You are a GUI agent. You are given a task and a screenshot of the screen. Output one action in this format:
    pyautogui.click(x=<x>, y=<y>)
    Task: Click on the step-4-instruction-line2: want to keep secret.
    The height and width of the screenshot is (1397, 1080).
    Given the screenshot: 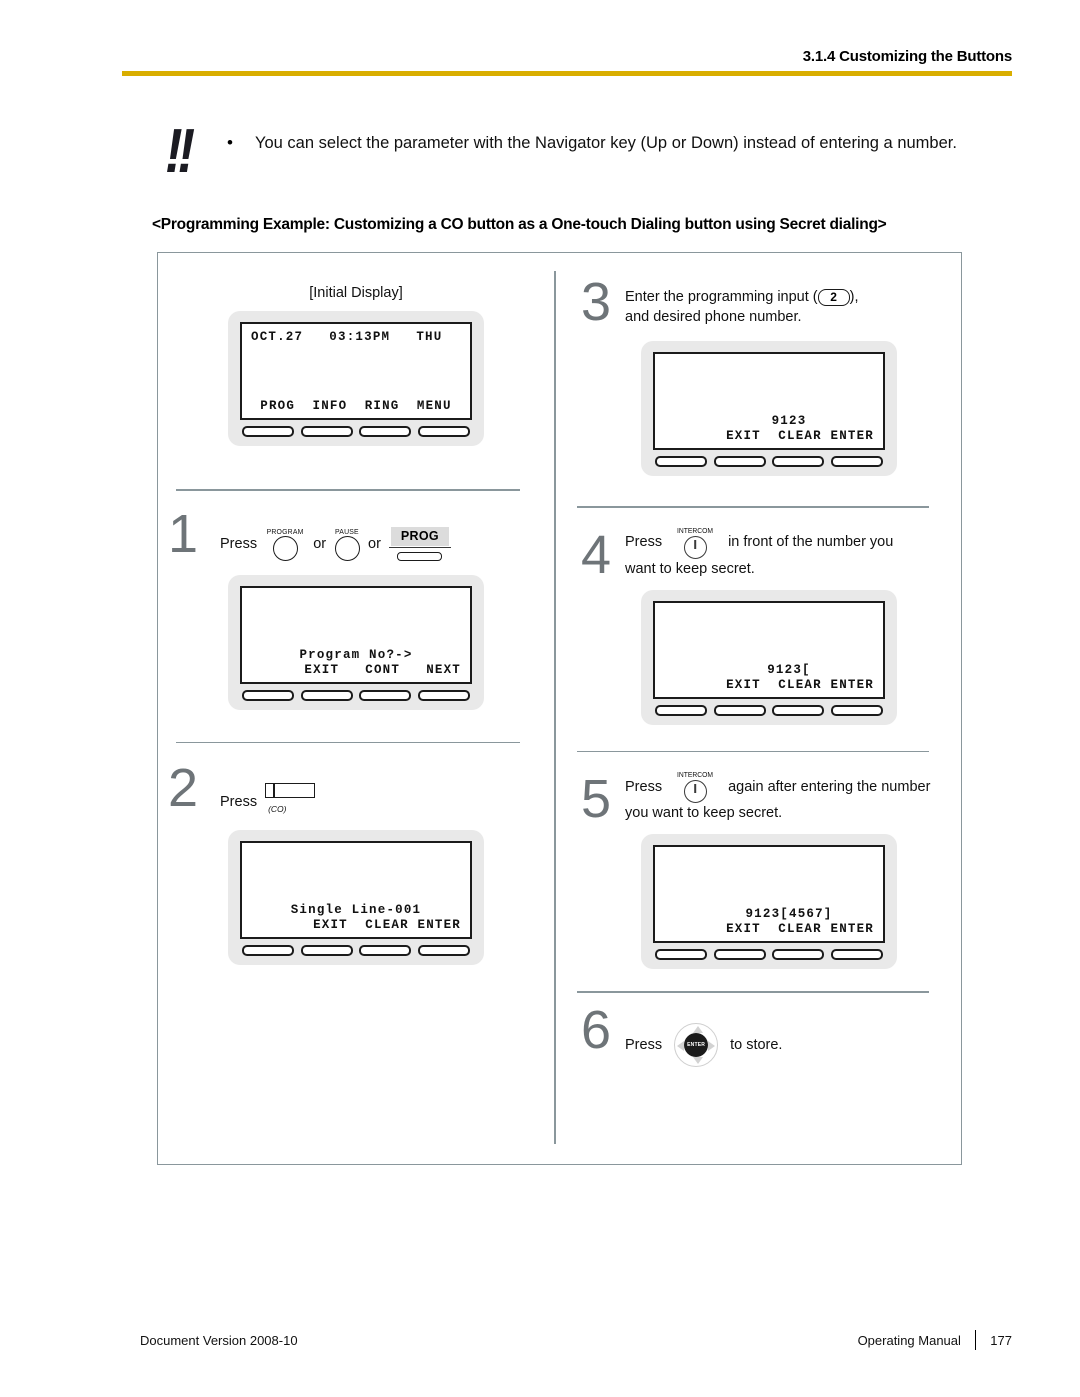 What is the action you would take?
    pyautogui.click(x=690, y=568)
    